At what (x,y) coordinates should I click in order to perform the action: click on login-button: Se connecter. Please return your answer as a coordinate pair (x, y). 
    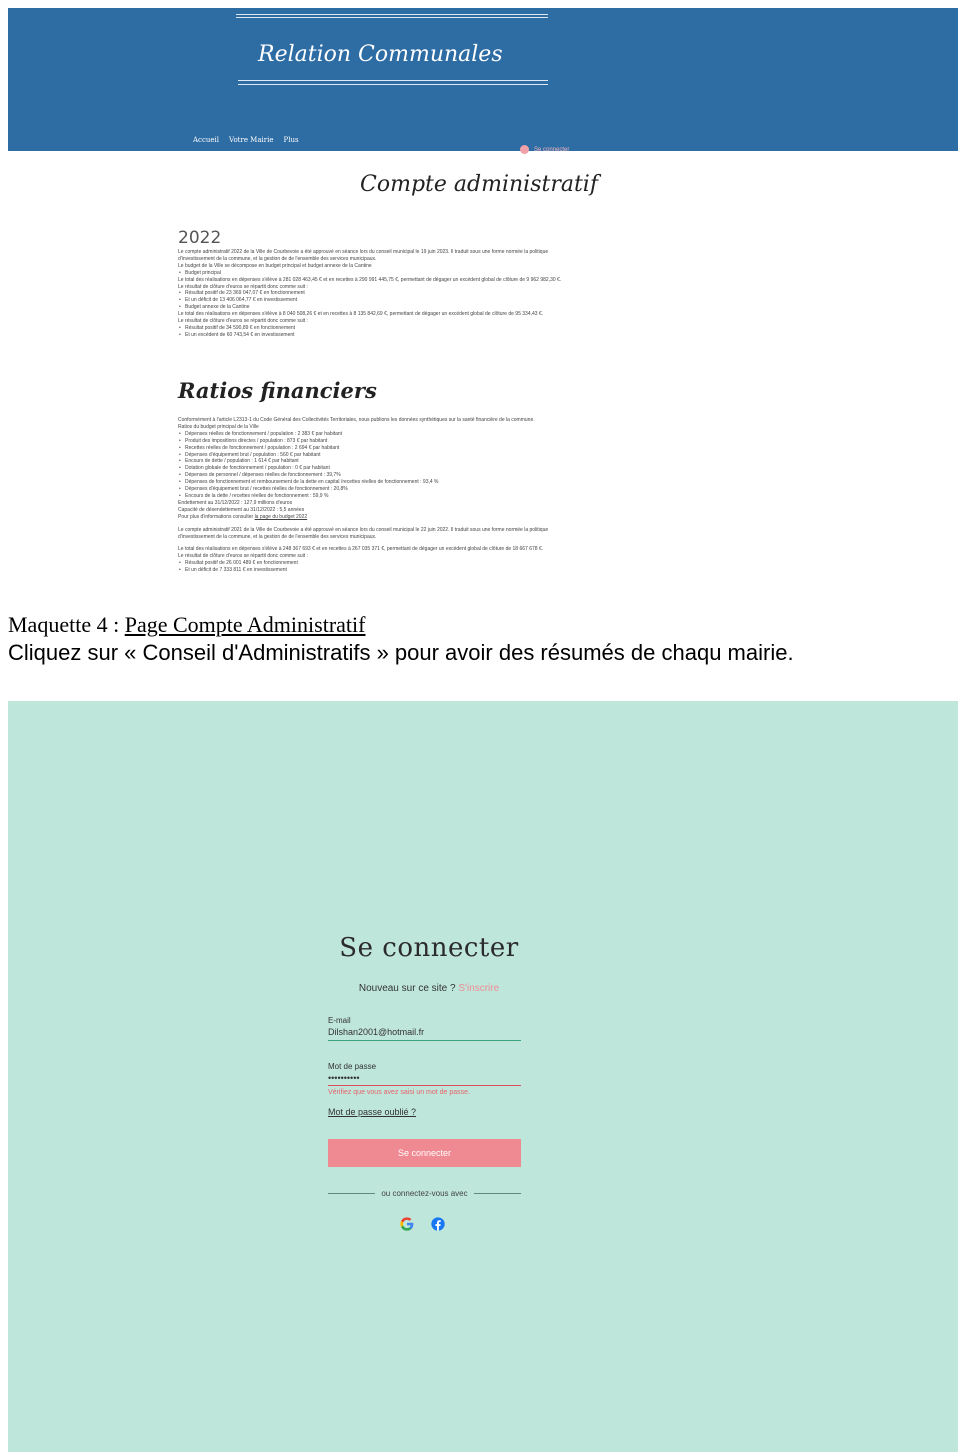
    Looking at the image, I should click on (424, 1153).